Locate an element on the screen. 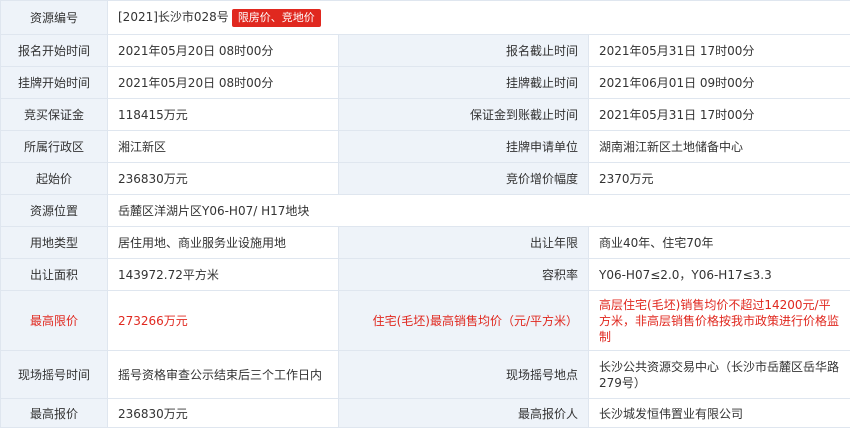 The width and height of the screenshot is (850, 428). value-max-limit: 273266万元 is located at coordinates (223, 321).